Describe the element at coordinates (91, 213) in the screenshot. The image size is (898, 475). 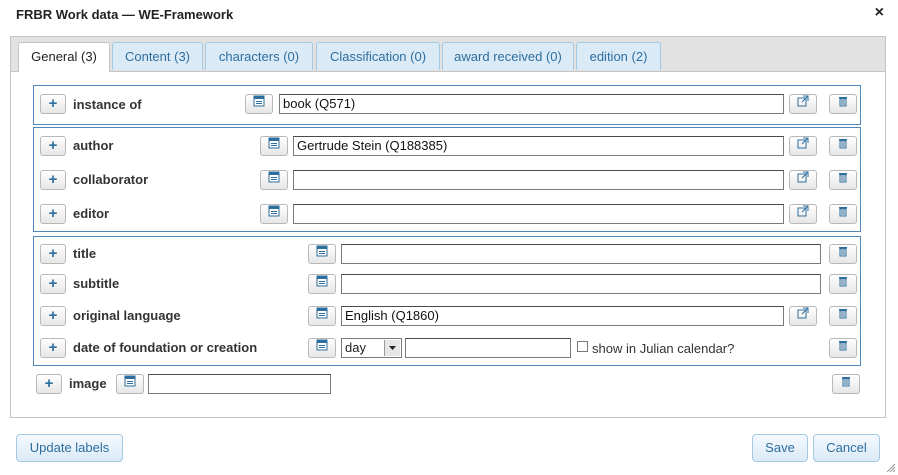
I see `editor-label: editor` at that location.